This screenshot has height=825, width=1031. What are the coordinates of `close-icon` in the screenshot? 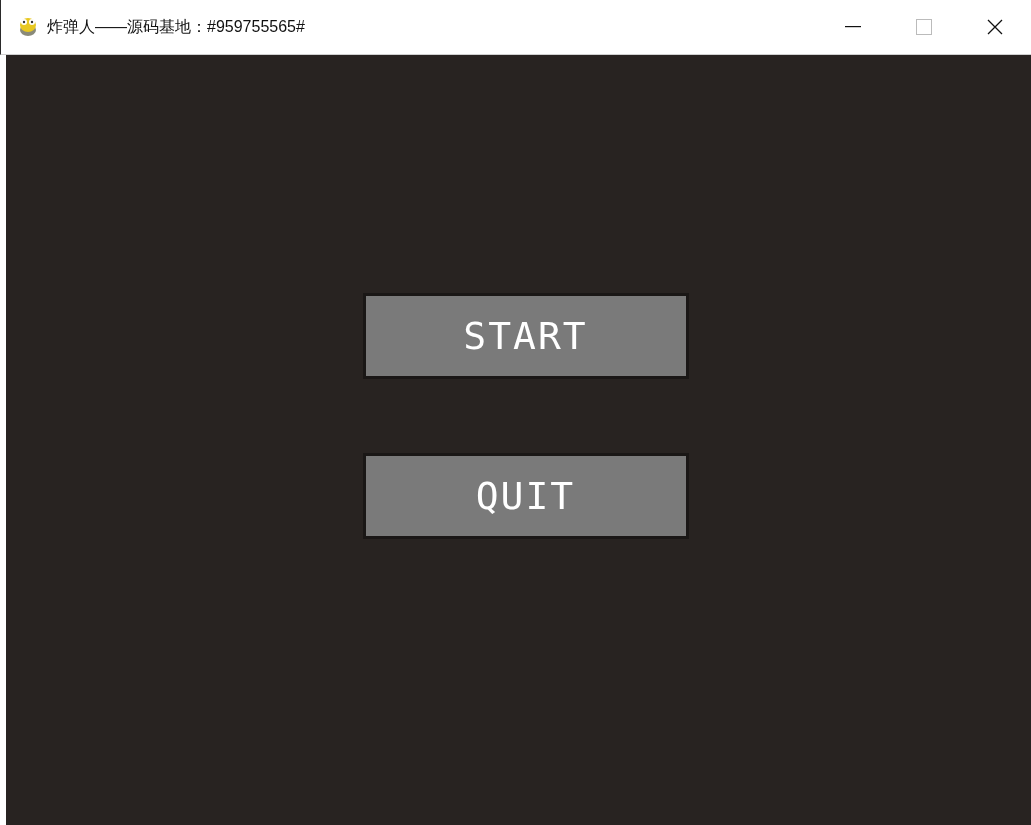 It's located at (995, 27).